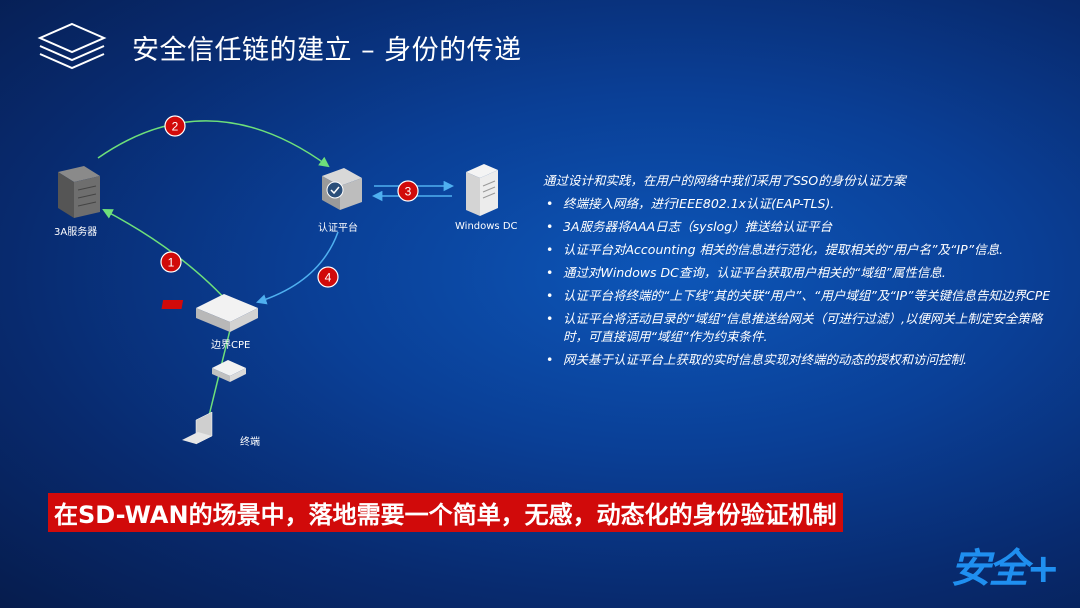 The image size is (1080, 608). I want to click on svg-text: 4, so click(328, 278).